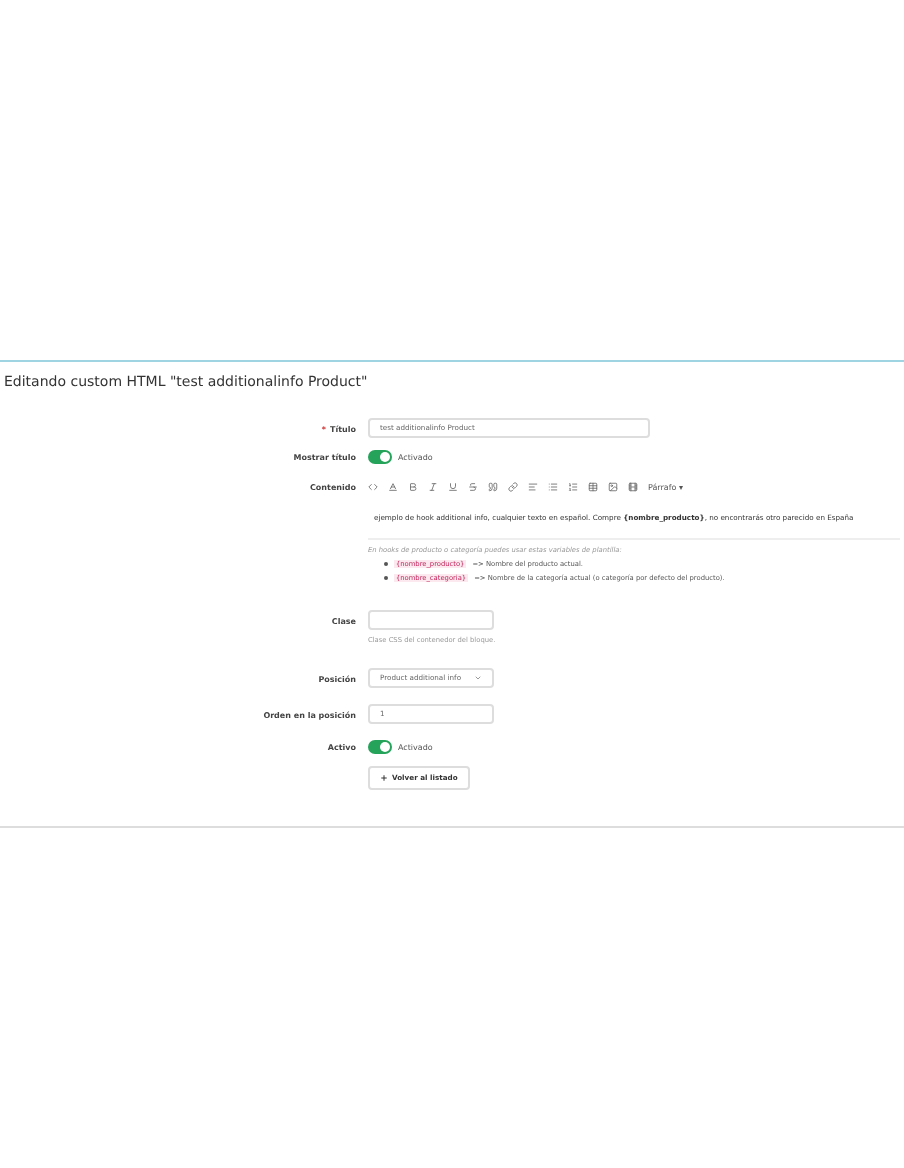 This screenshot has height=1168, width=904. I want to click on input-field, so click(431, 620).